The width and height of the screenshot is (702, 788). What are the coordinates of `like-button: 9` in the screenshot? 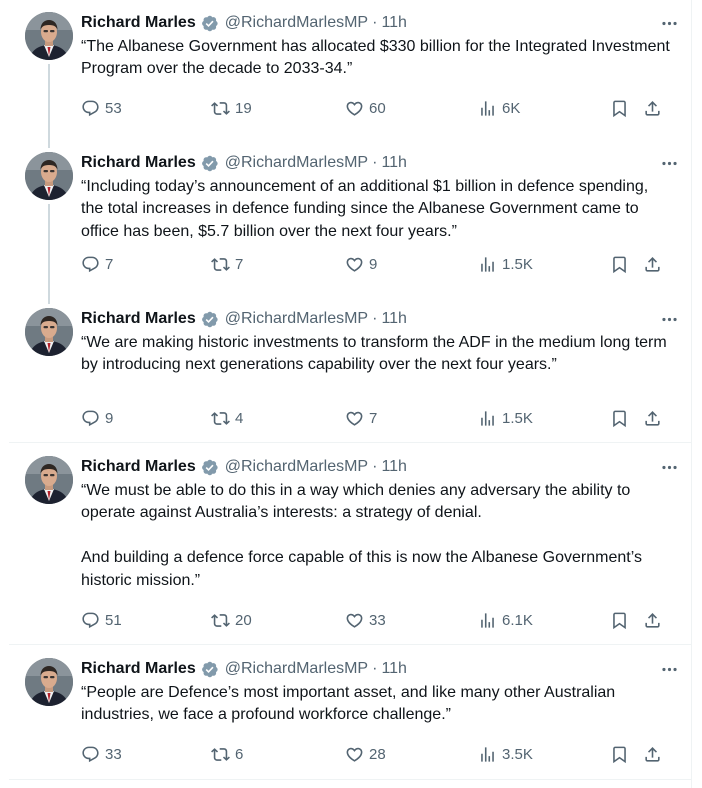 It's located at (361, 264).